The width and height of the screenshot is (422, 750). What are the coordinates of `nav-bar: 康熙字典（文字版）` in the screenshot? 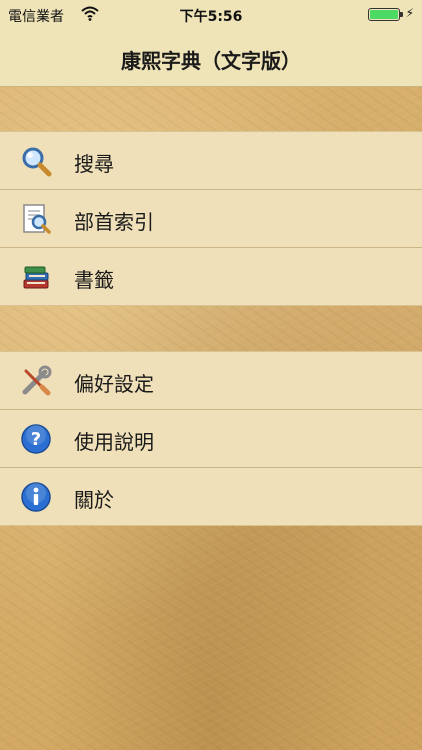 It's located at (211, 58).